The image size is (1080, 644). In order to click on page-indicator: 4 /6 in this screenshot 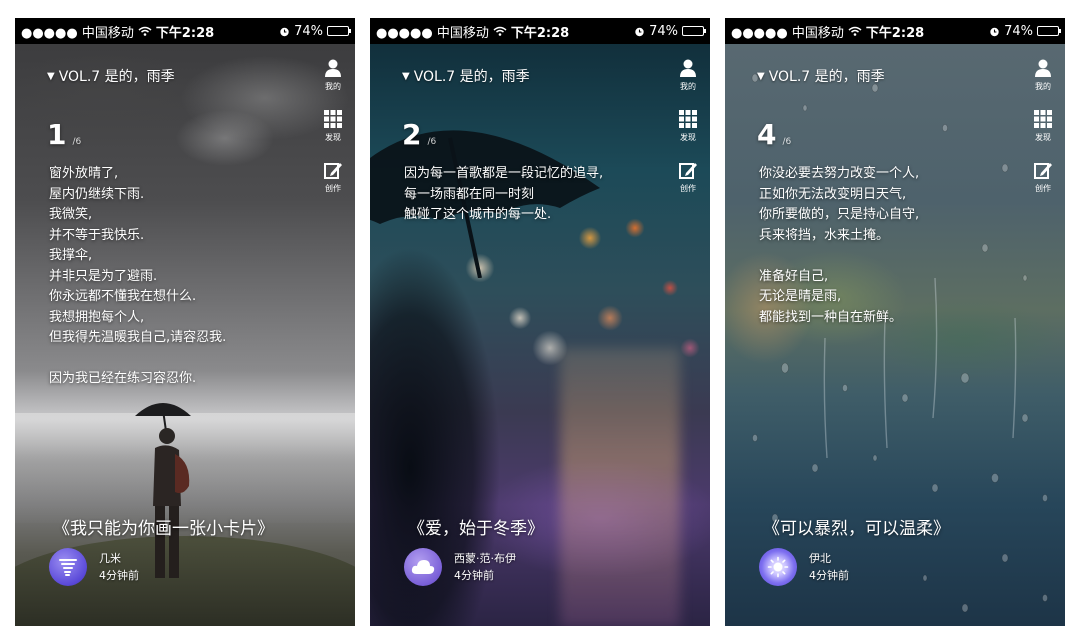, I will do `click(774, 134)`.